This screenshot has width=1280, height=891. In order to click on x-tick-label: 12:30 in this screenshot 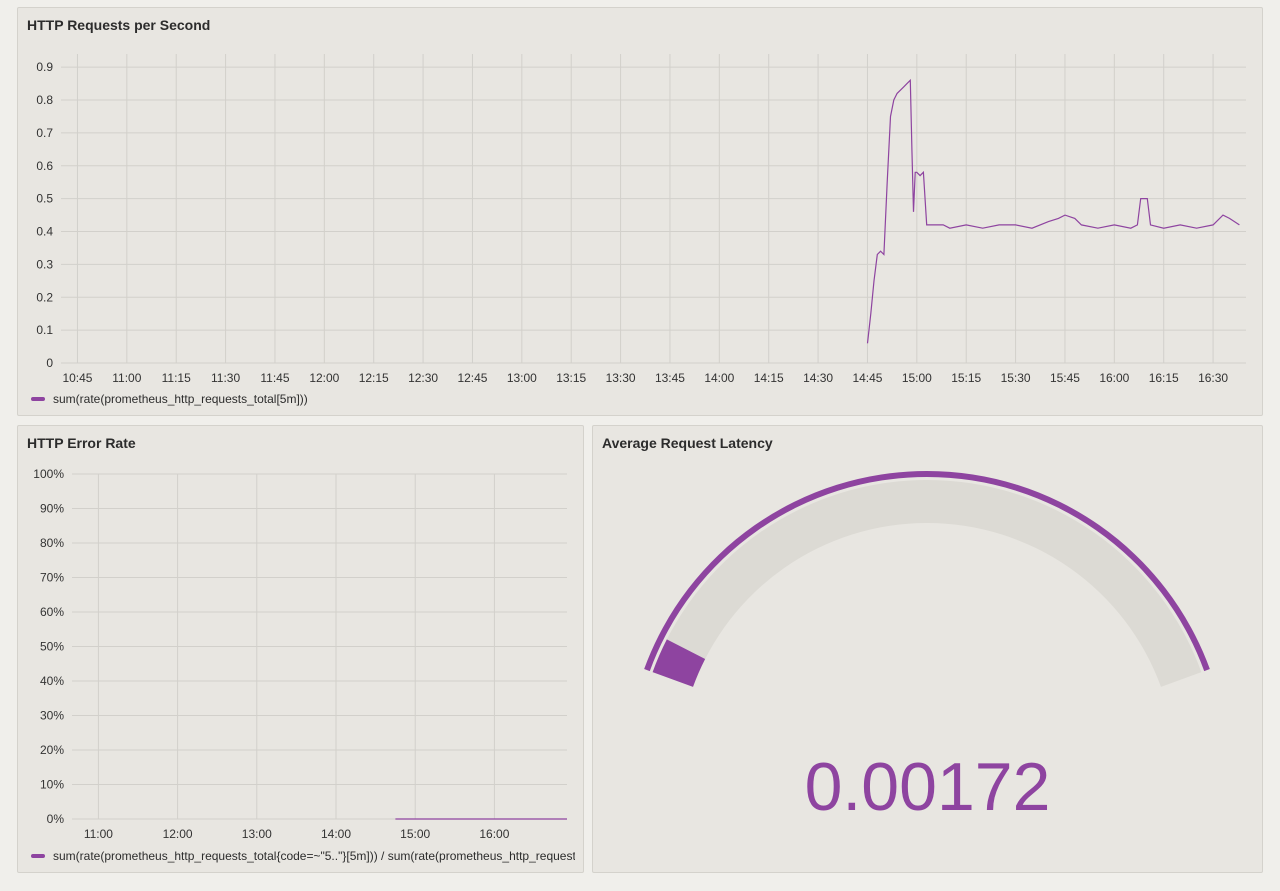, I will do `click(423, 378)`.